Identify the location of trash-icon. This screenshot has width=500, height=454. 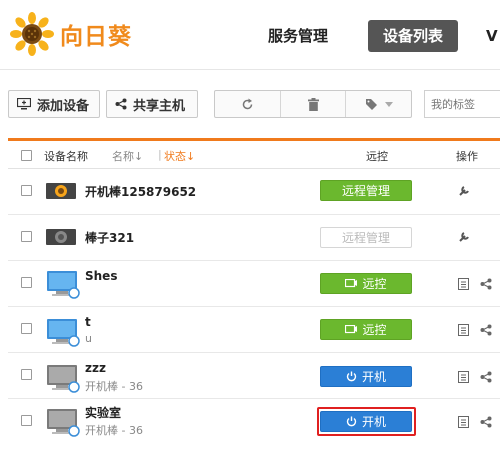
(313, 104).